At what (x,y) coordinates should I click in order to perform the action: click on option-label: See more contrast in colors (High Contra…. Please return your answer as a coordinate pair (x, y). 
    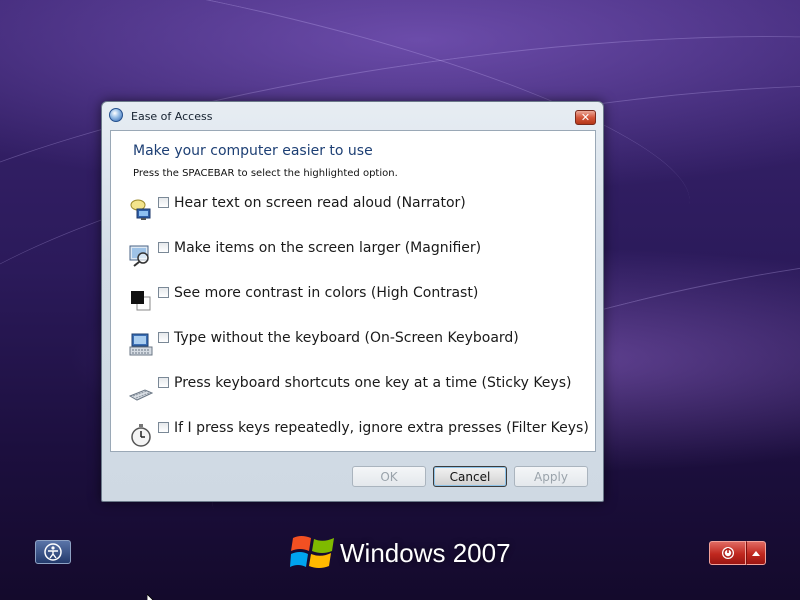
    Looking at the image, I should click on (326, 293).